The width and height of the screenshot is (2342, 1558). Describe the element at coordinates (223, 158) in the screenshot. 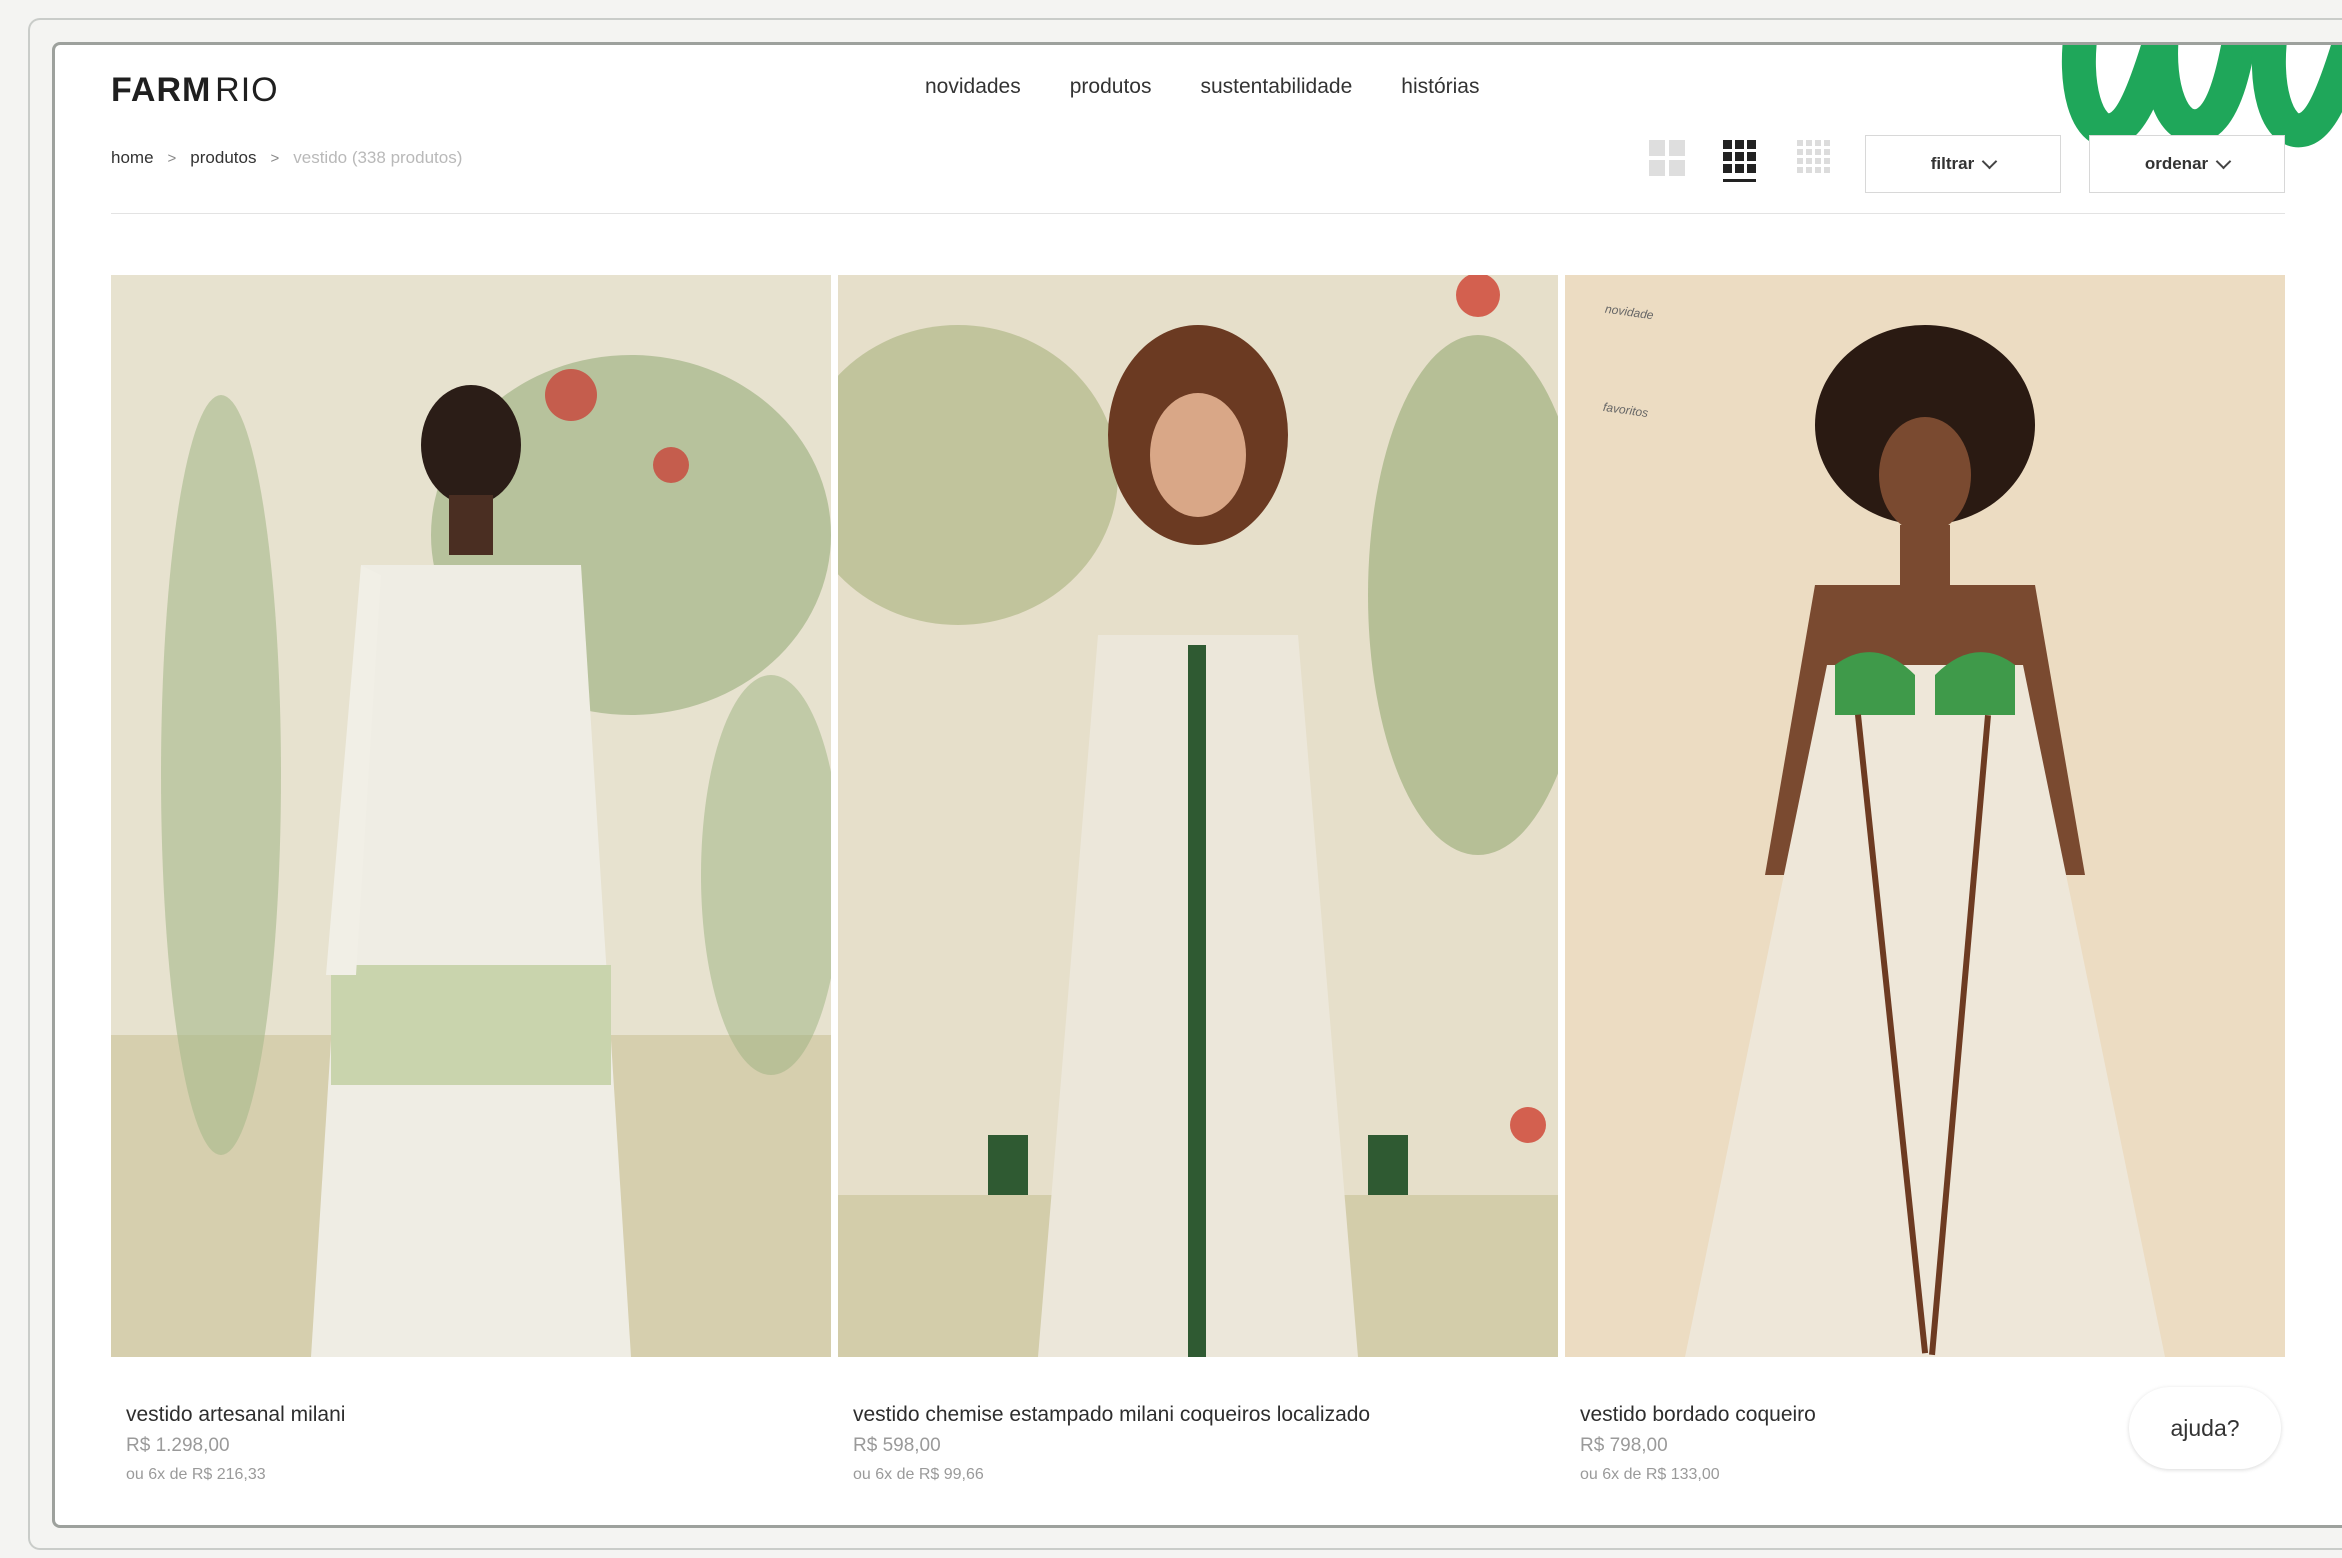

I see `breadcrumb-produtos: produtos` at that location.